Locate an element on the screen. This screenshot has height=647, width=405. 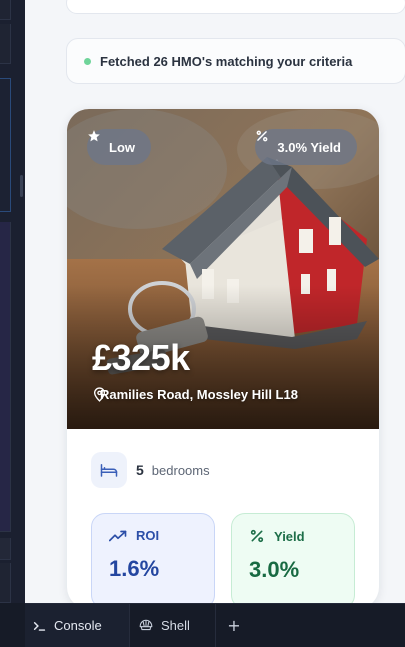
tab-shell: Shell is located at coordinates (173, 625).